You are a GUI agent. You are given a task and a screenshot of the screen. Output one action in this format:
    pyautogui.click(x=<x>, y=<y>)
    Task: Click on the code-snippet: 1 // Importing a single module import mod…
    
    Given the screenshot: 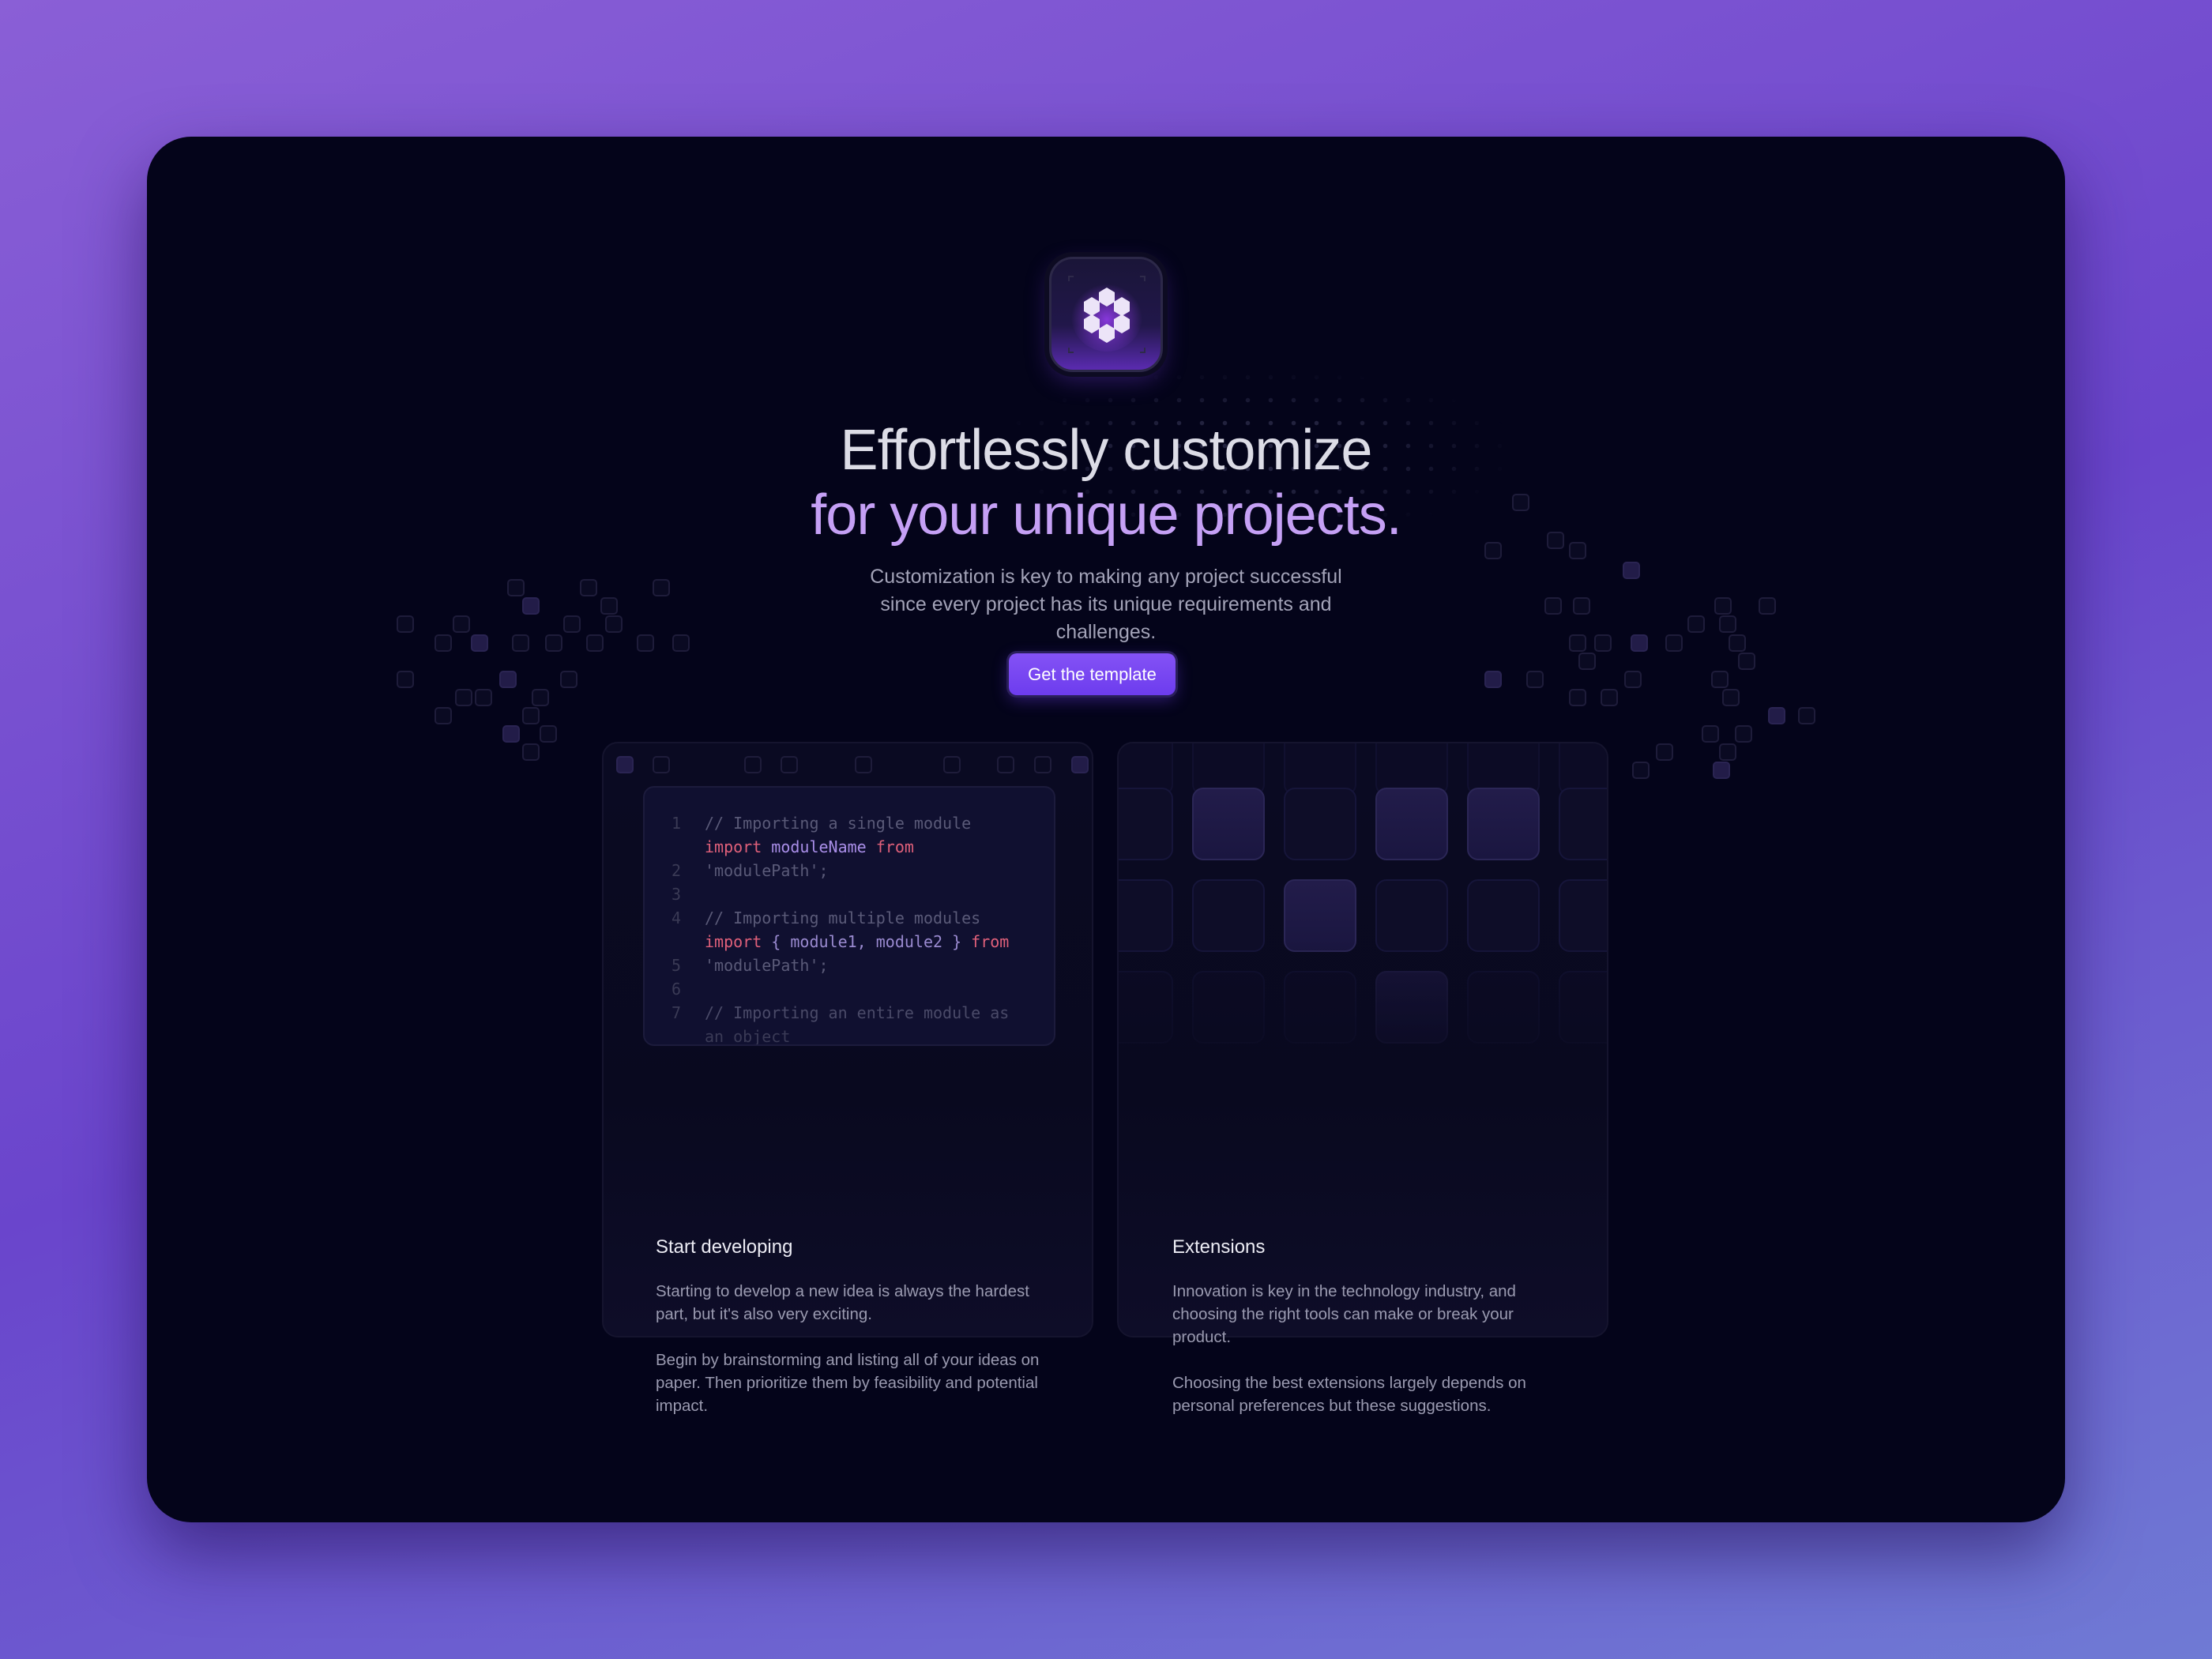 What is the action you would take?
    pyautogui.click(x=849, y=916)
    